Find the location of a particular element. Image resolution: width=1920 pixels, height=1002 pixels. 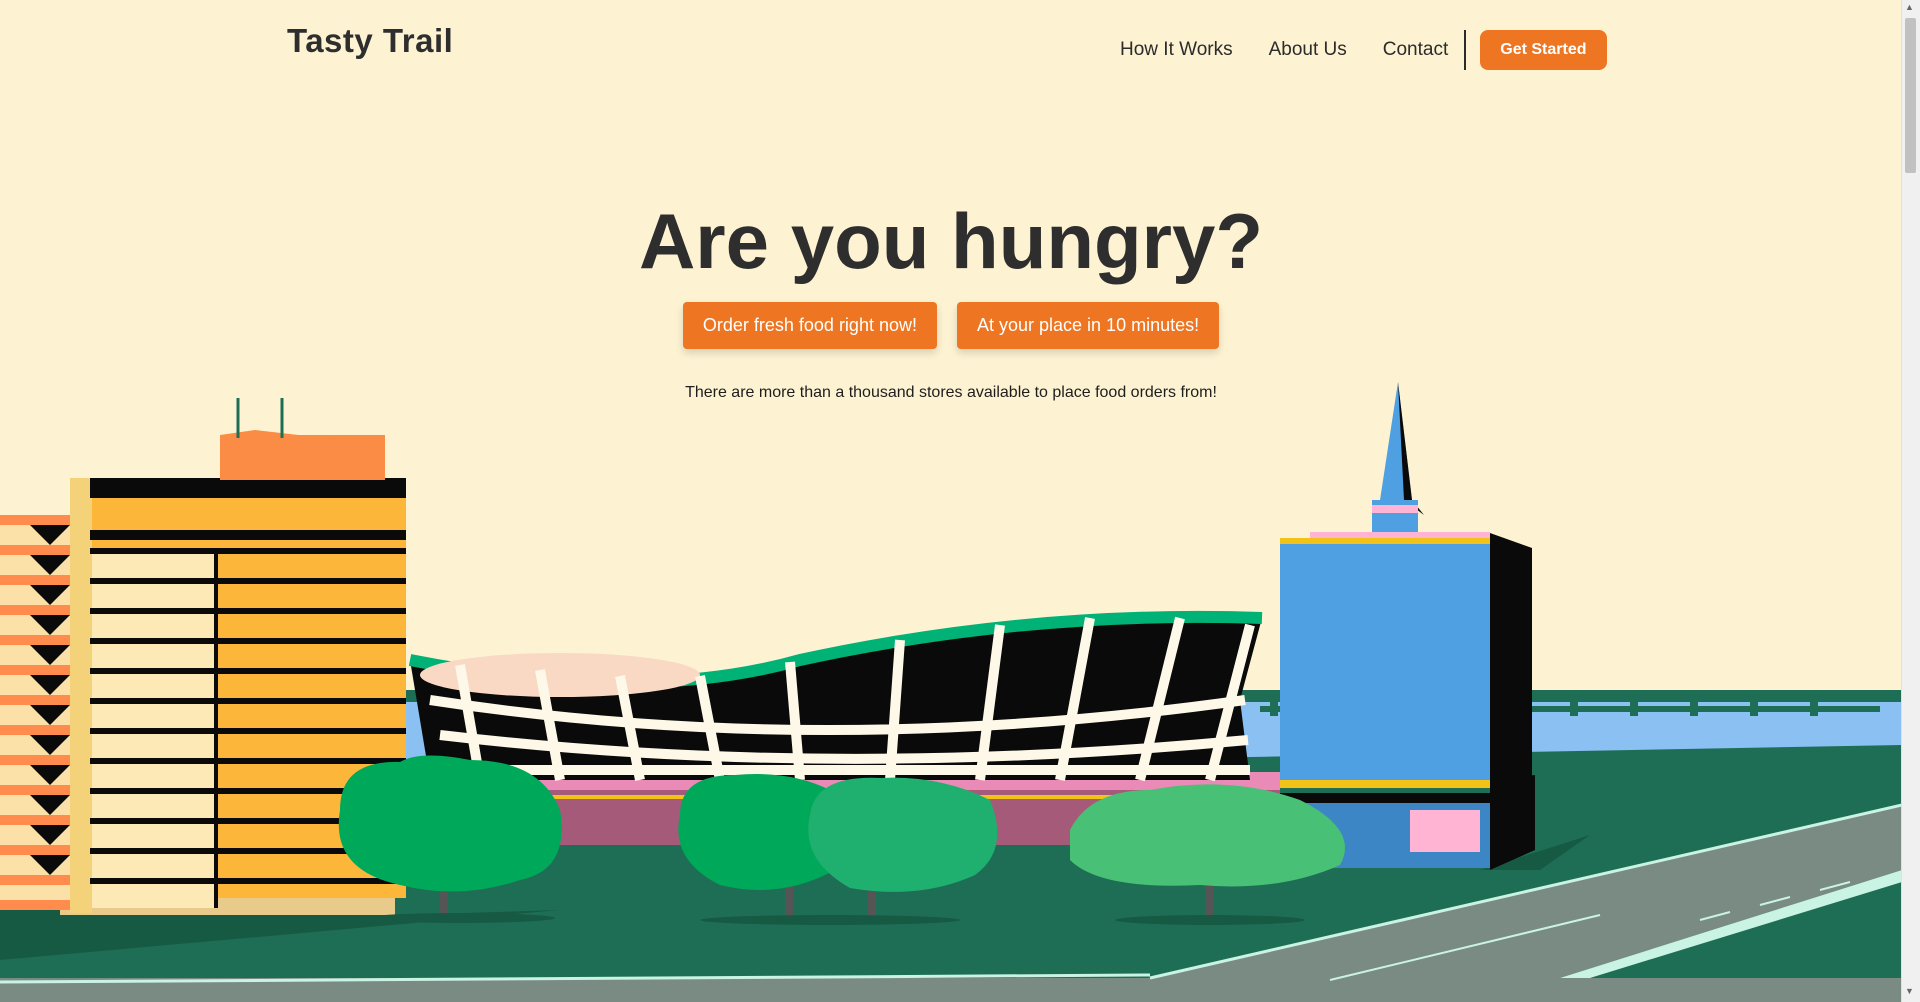

nav-how-it-works: How It Works is located at coordinates (1176, 50).